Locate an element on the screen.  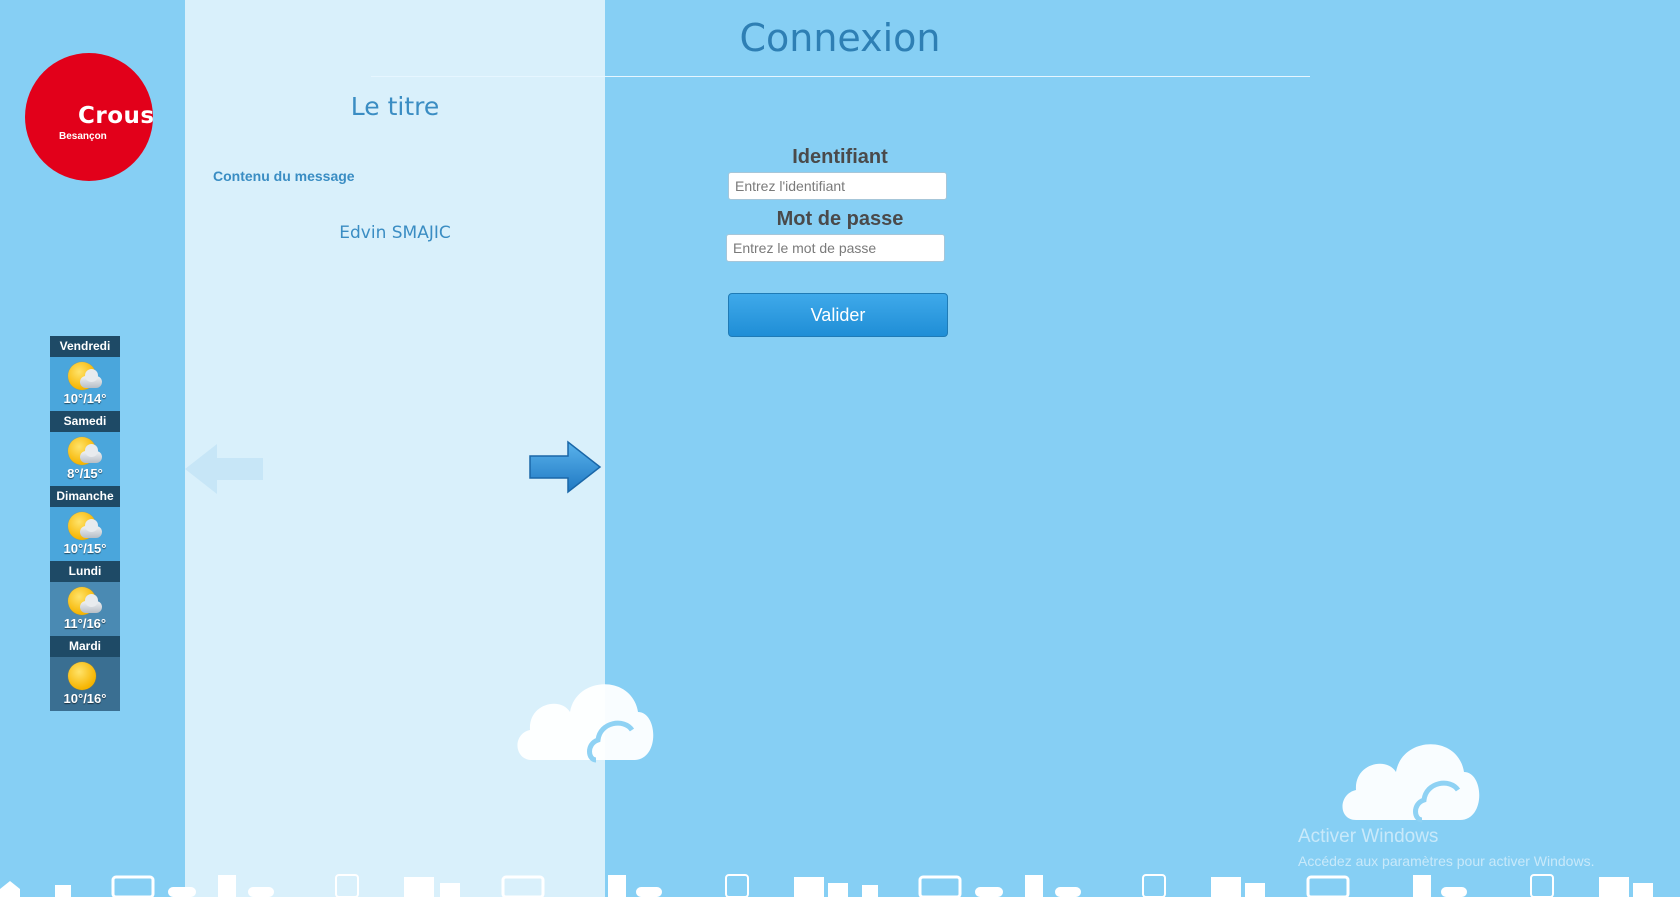
watermark-title: Activer Windows is located at coordinates (1368, 836).